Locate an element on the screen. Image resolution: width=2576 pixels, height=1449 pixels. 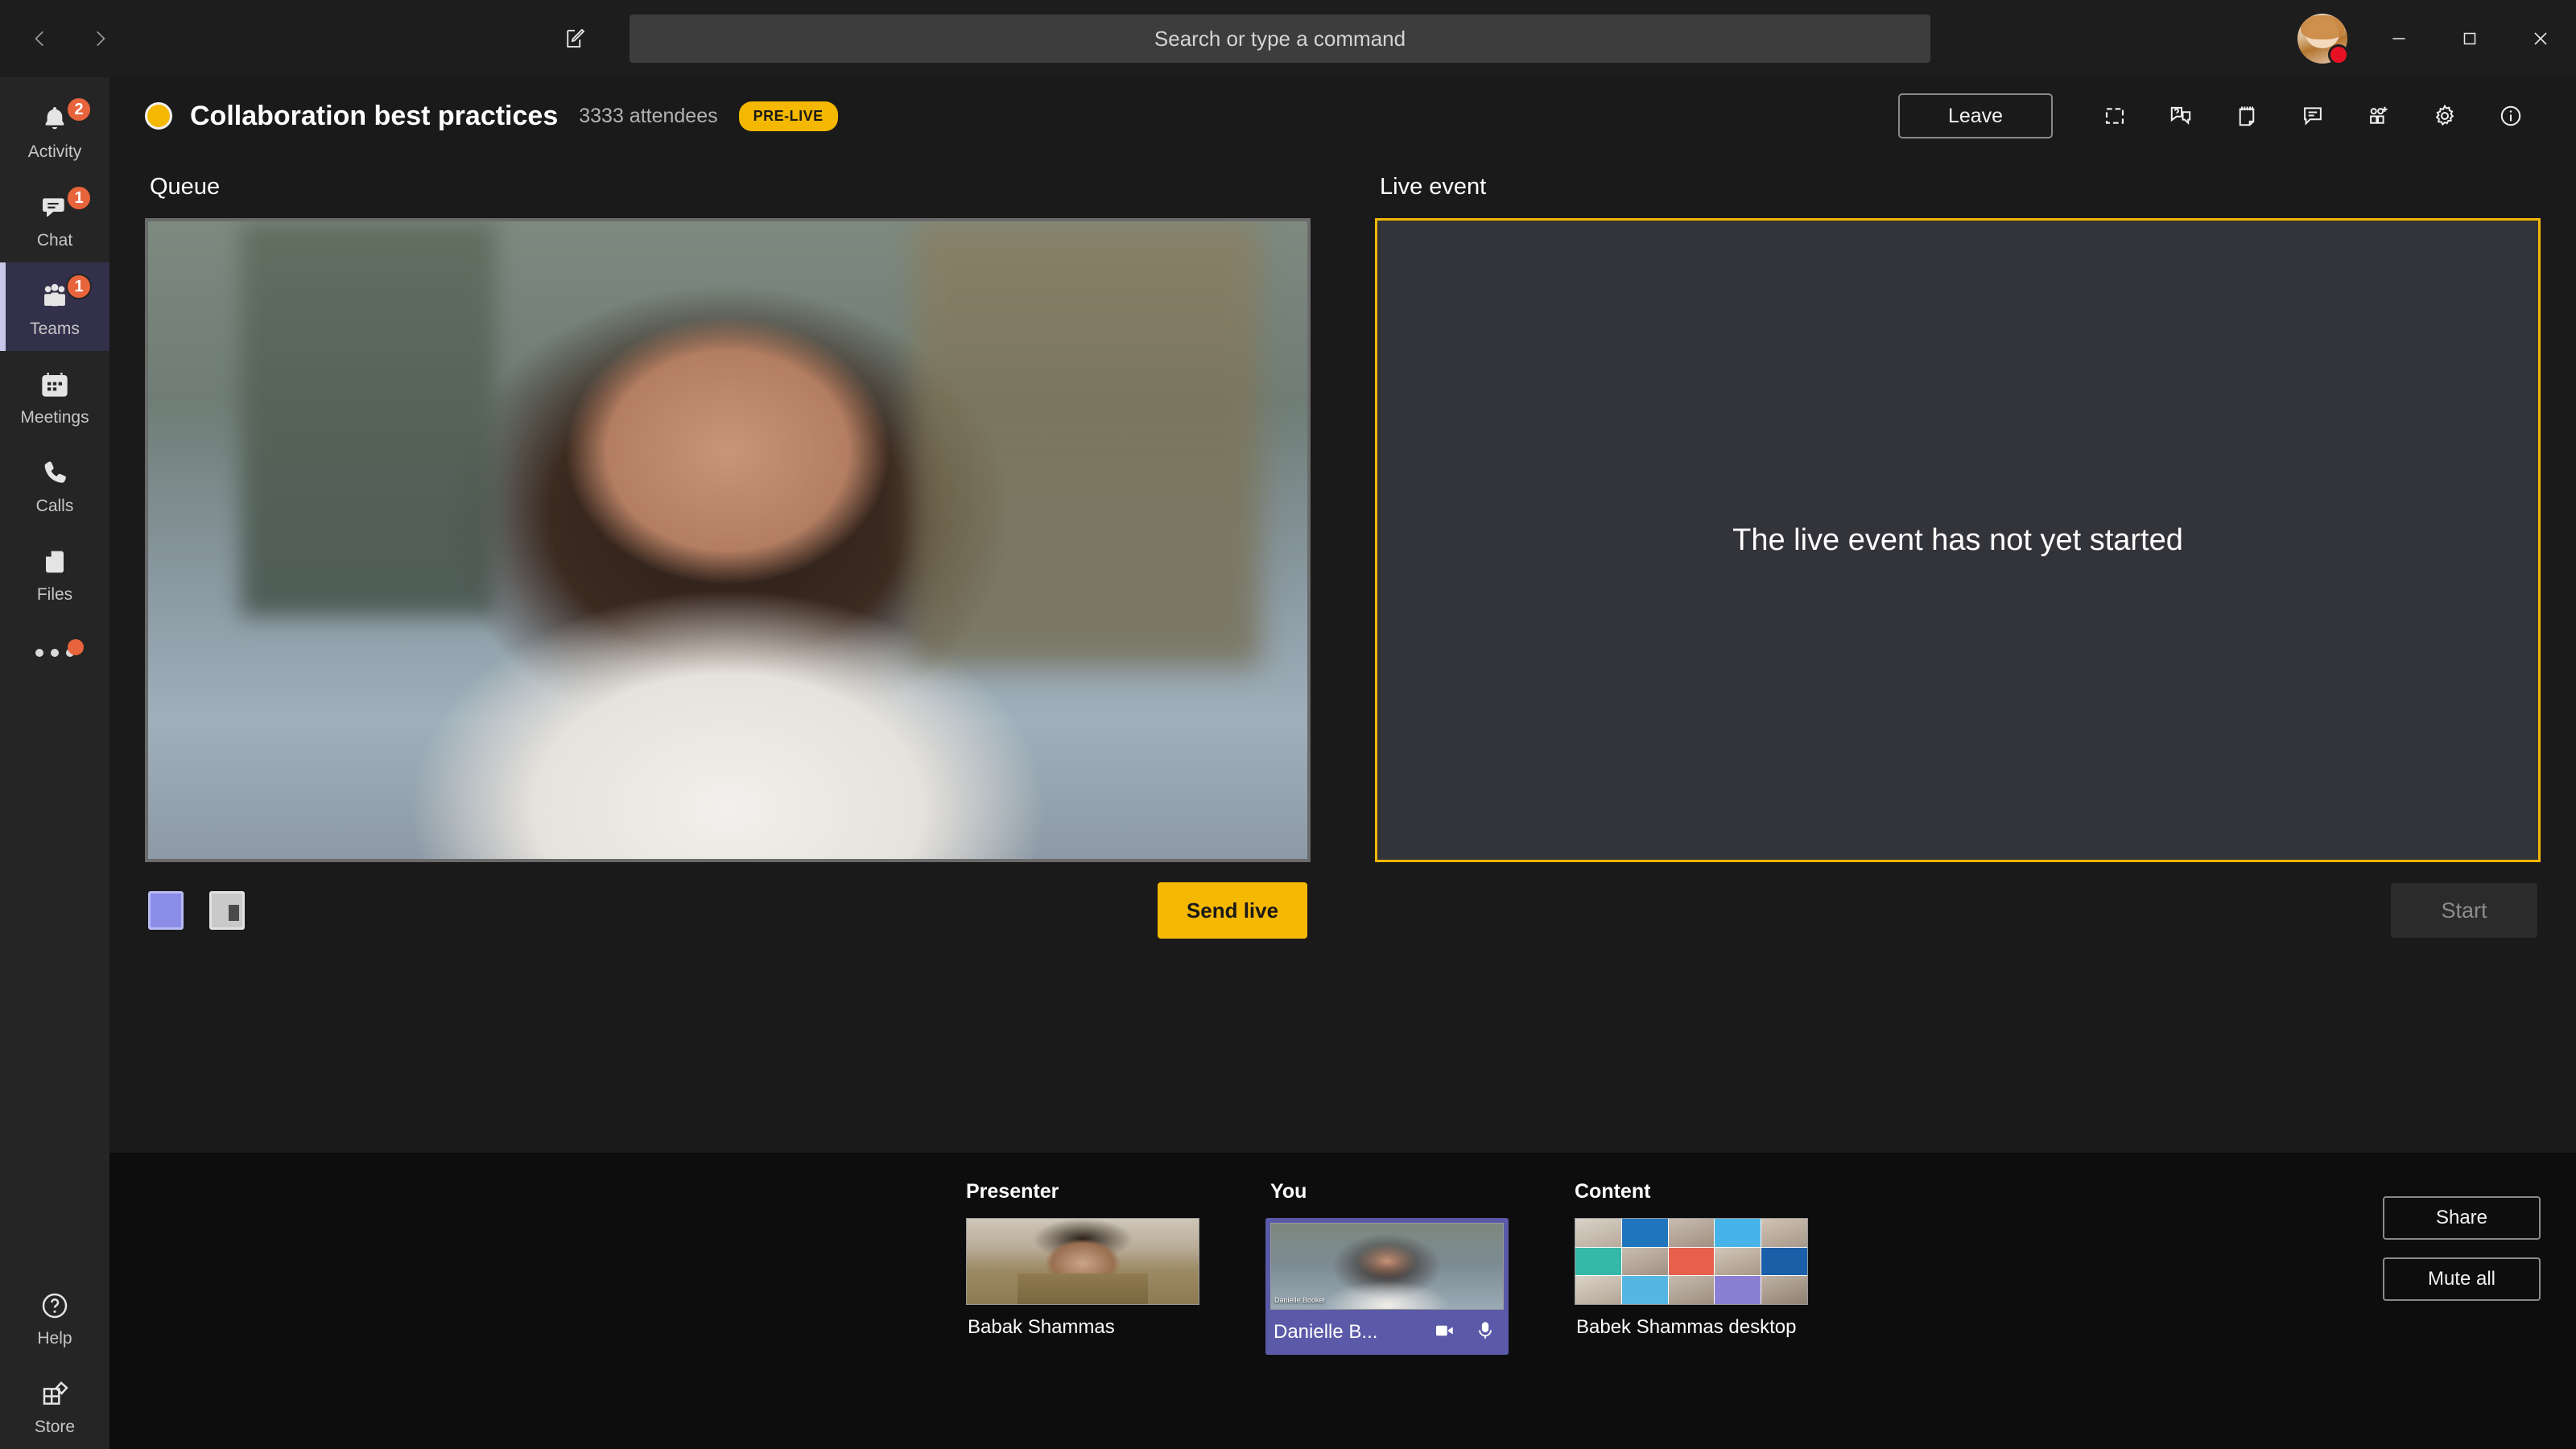
live-event-title: Live event is located at coordinates (1433, 187).